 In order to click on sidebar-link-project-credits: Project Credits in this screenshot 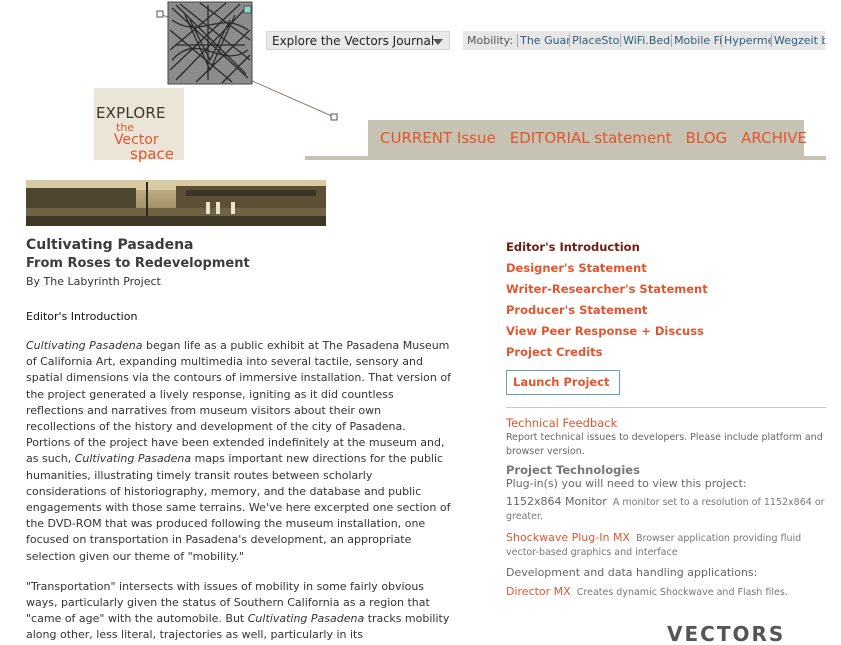, I will do `click(607, 355)`.